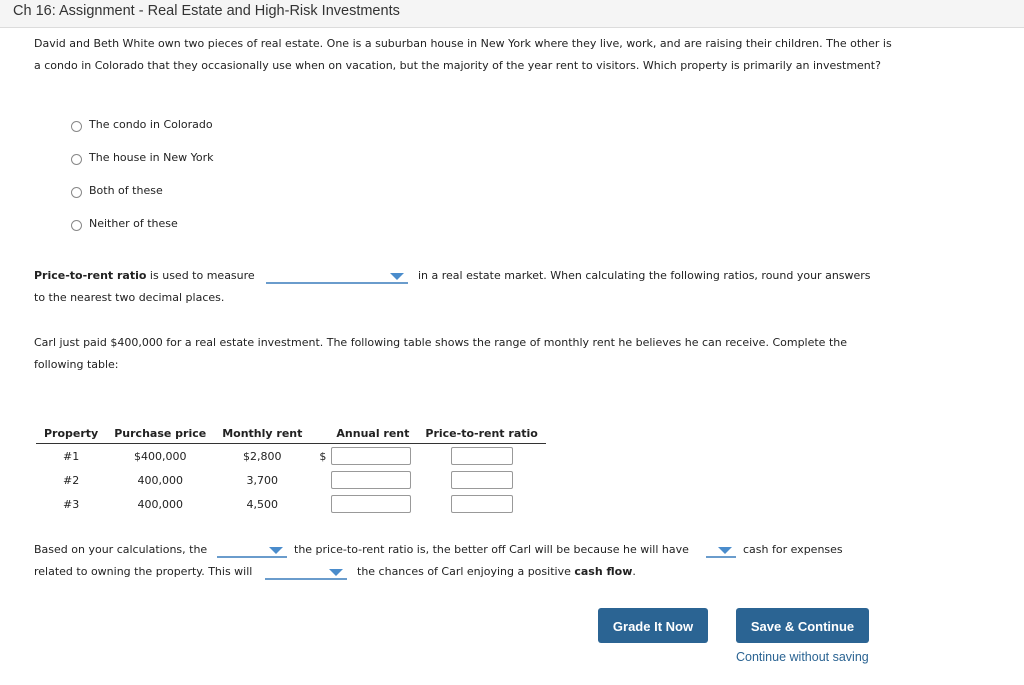 Image resolution: width=1024 pixels, height=685 pixels. I want to click on option-label: The condo in Colorado, so click(151, 124).